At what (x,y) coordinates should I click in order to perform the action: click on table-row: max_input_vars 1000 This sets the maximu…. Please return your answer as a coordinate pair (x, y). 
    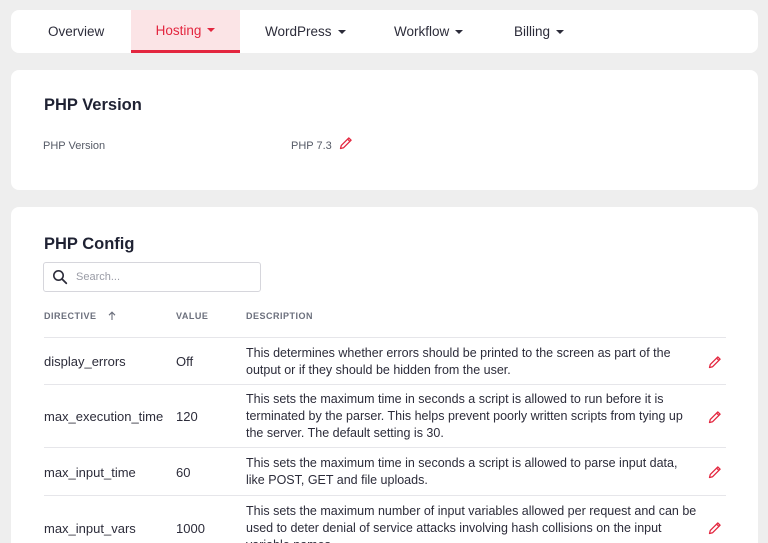
    Looking at the image, I should click on (385, 519).